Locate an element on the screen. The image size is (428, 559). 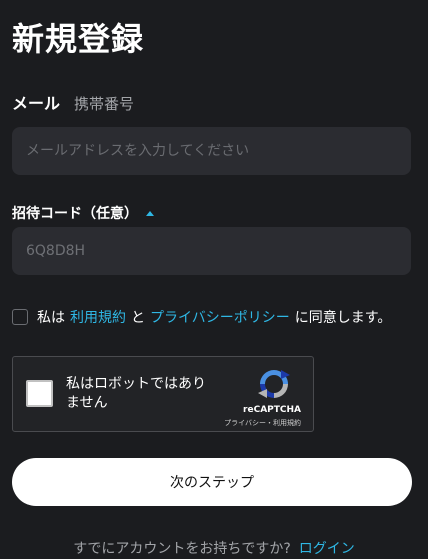
login-link: ログイン is located at coordinates (327, 549).